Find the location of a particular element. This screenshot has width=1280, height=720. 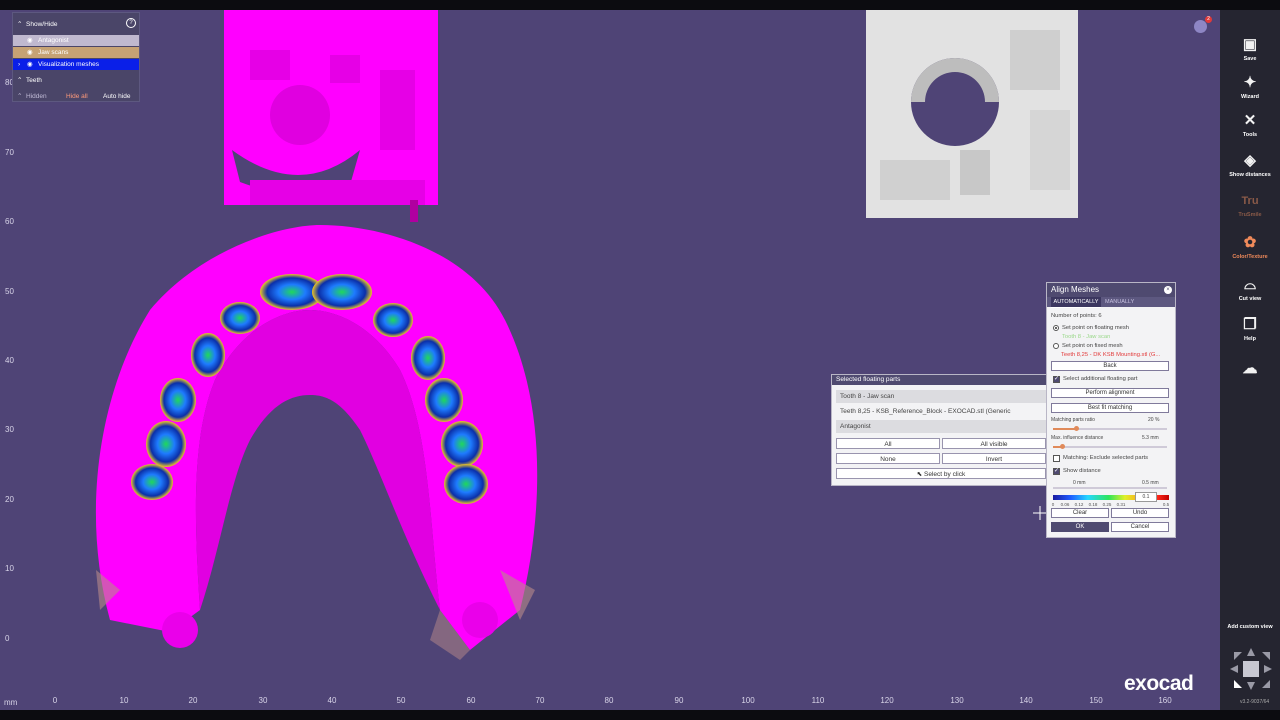

cloud-lock-button: ☁ is located at coordinates (1250, 370).